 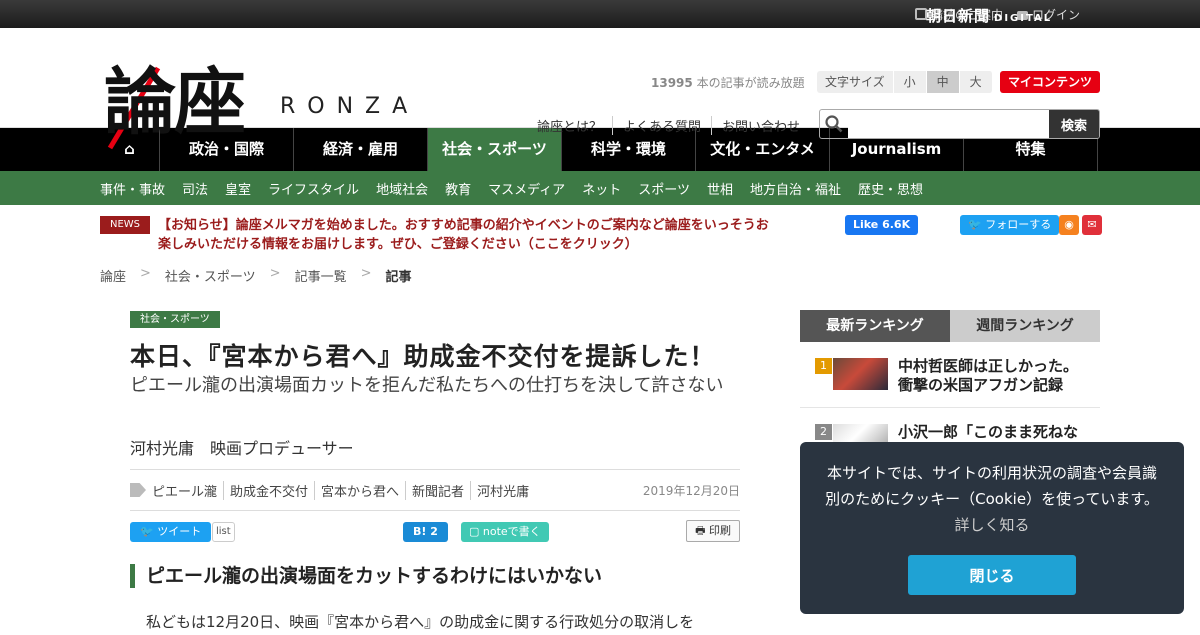 What do you see at coordinates (195, 188) in the screenshot?
I see `subnav-item: 司法` at bounding box center [195, 188].